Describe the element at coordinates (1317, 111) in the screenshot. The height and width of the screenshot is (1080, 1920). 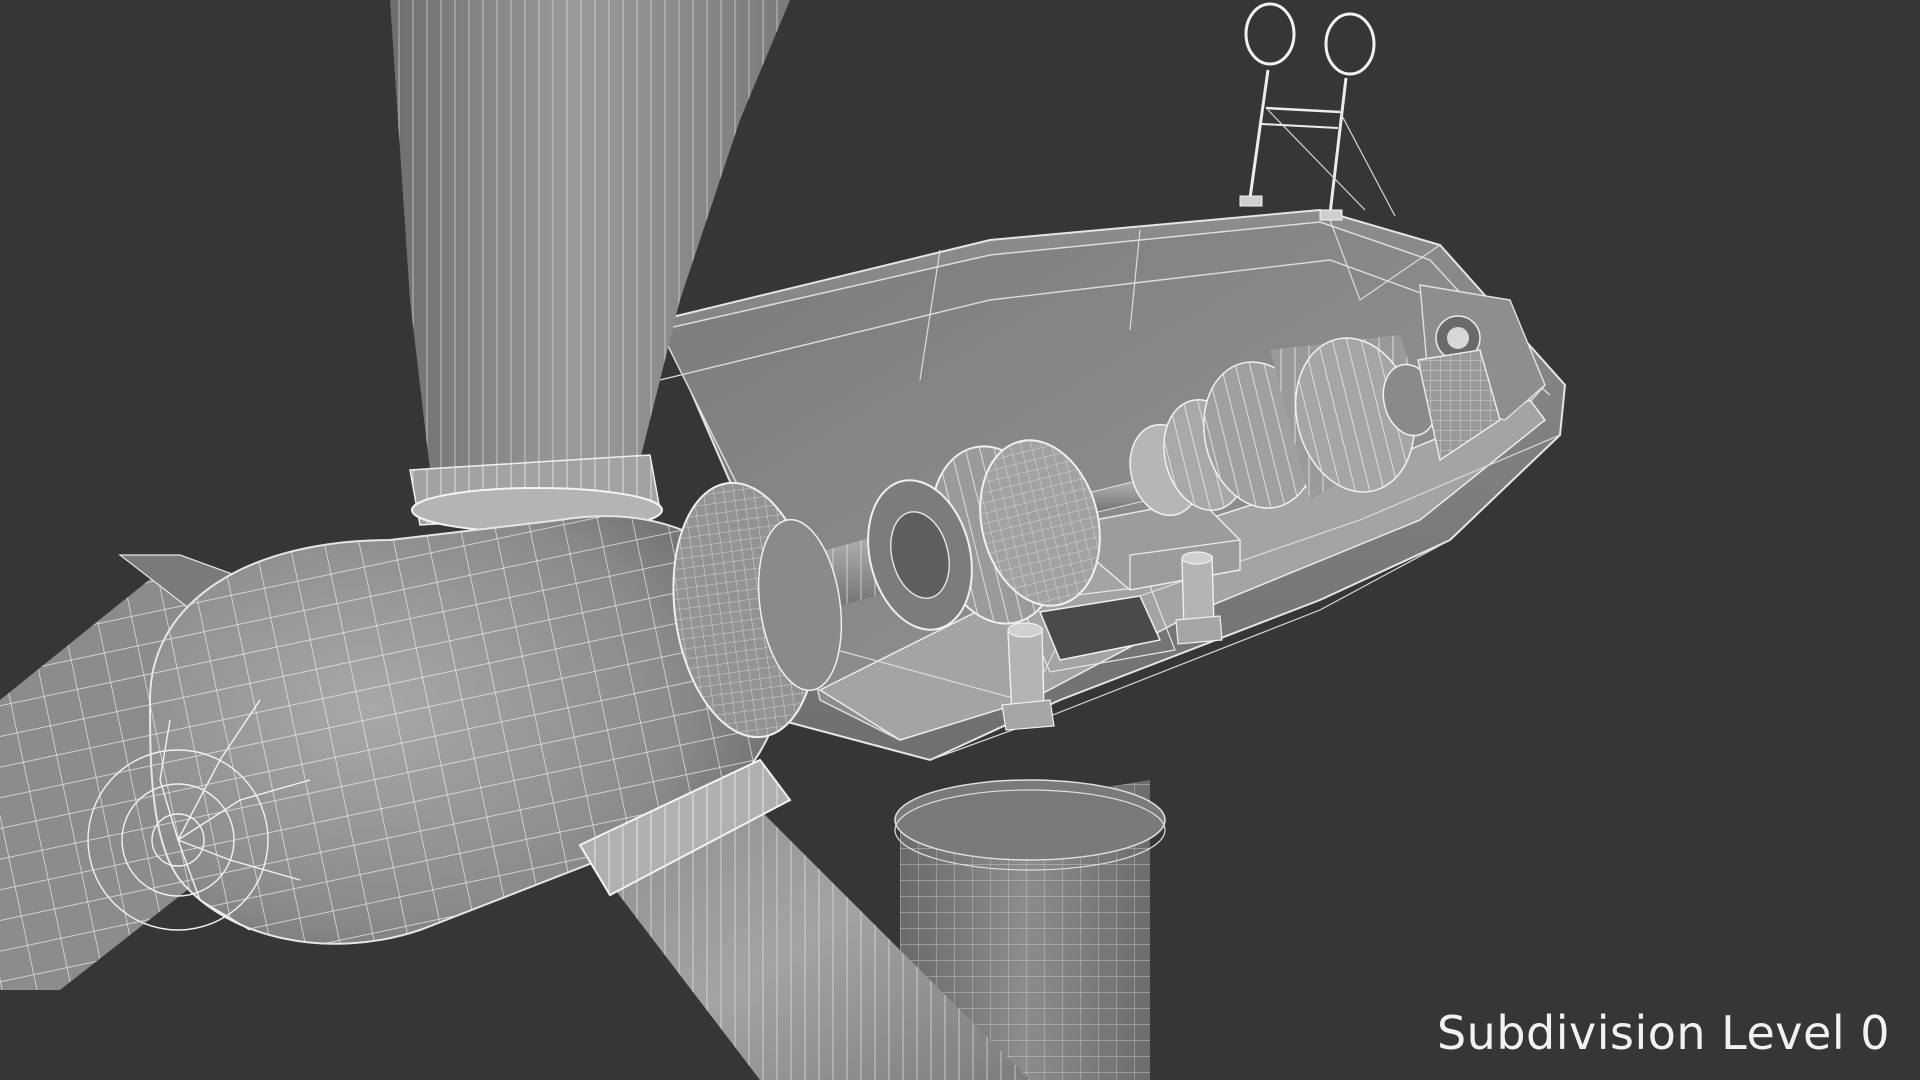
I see `anemometer-mast` at that location.